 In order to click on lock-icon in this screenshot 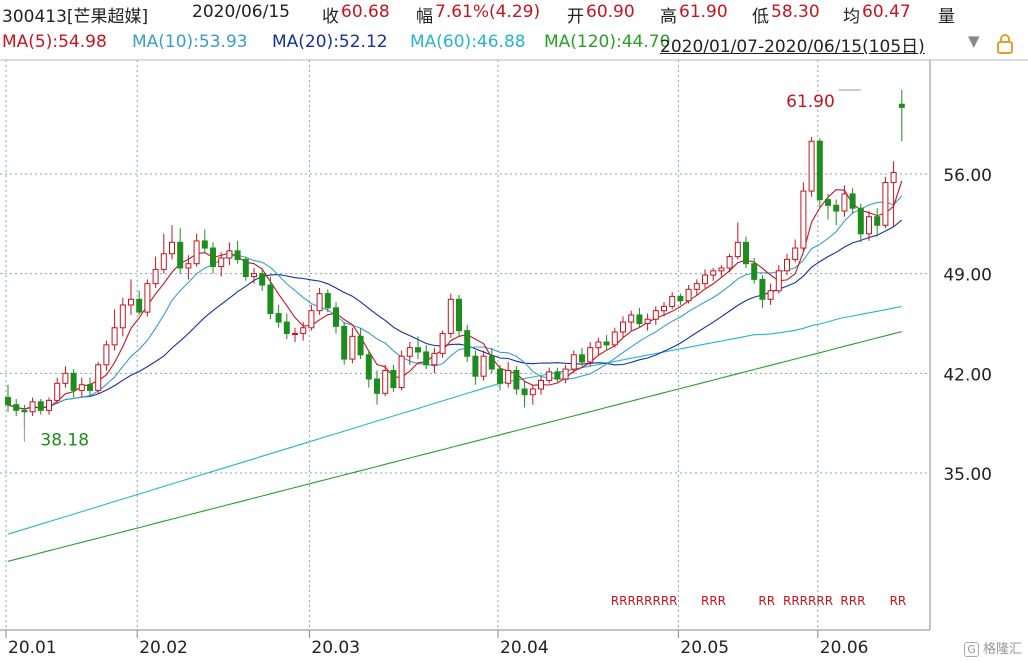, I will do `click(1005, 46)`.